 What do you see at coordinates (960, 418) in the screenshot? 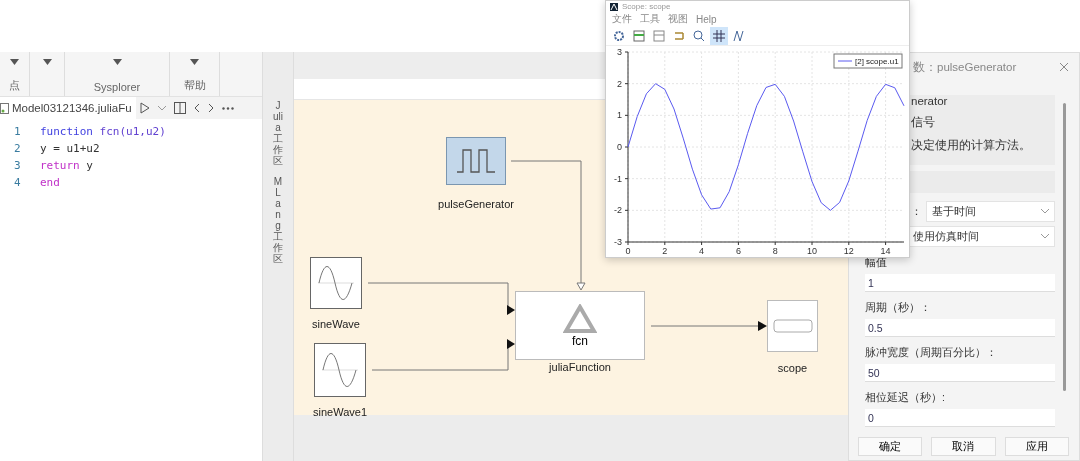
I see `input-field: 0` at bounding box center [960, 418].